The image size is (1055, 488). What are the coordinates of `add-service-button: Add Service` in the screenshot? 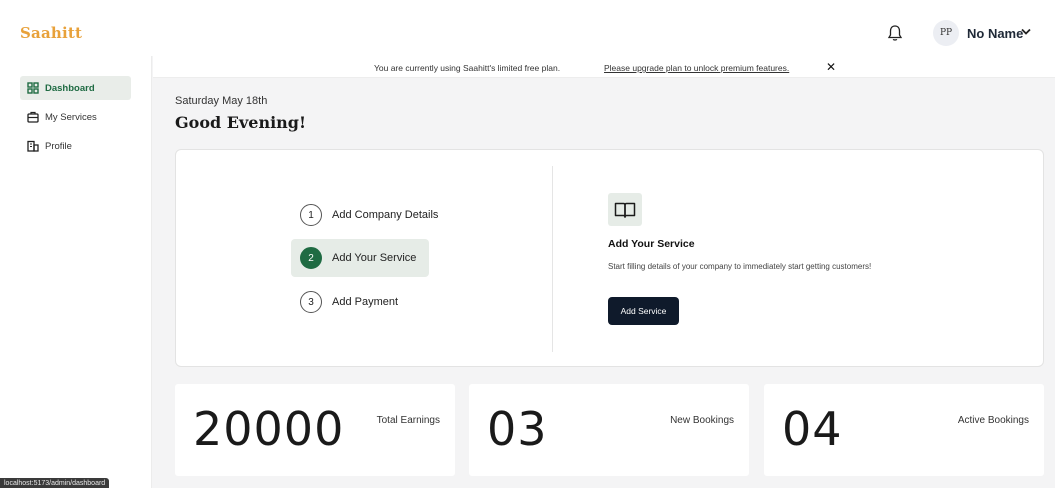 It's located at (643, 311).